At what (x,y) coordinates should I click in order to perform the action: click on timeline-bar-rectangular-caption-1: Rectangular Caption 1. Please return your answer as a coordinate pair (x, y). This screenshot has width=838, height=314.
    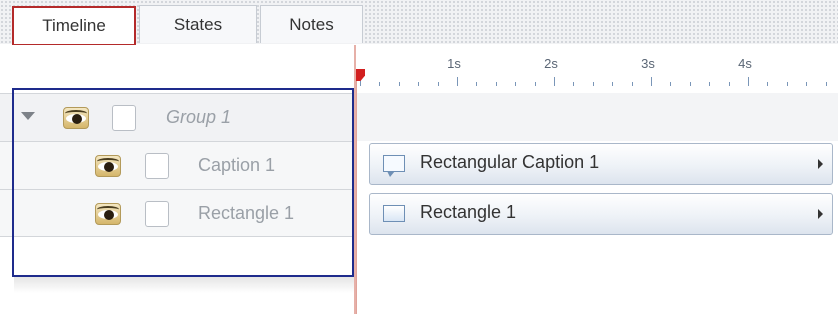
    Looking at the image, I should click on (601, 164).